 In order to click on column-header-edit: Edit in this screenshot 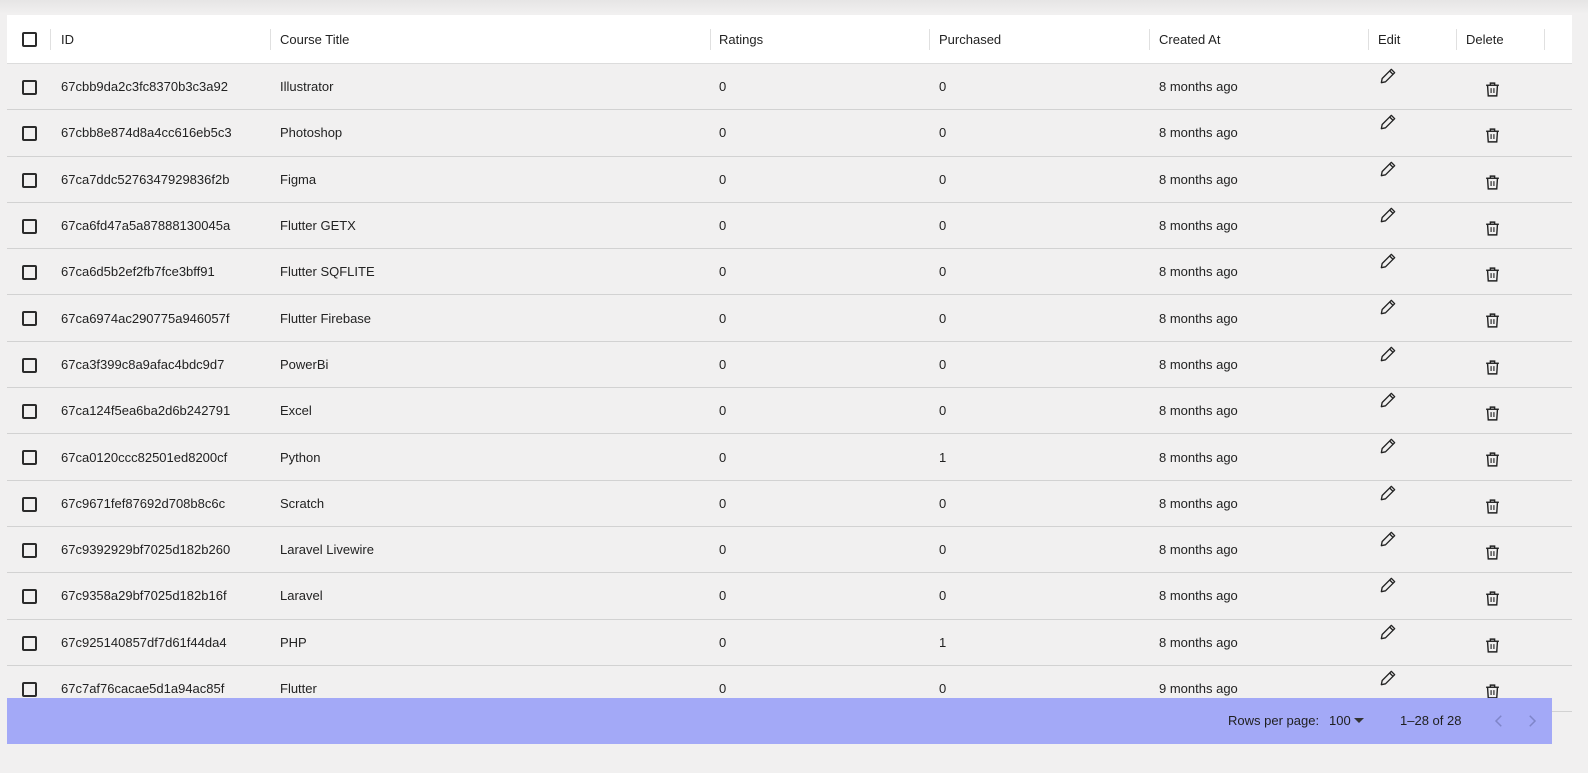, I will do `click(1384, 39)`.